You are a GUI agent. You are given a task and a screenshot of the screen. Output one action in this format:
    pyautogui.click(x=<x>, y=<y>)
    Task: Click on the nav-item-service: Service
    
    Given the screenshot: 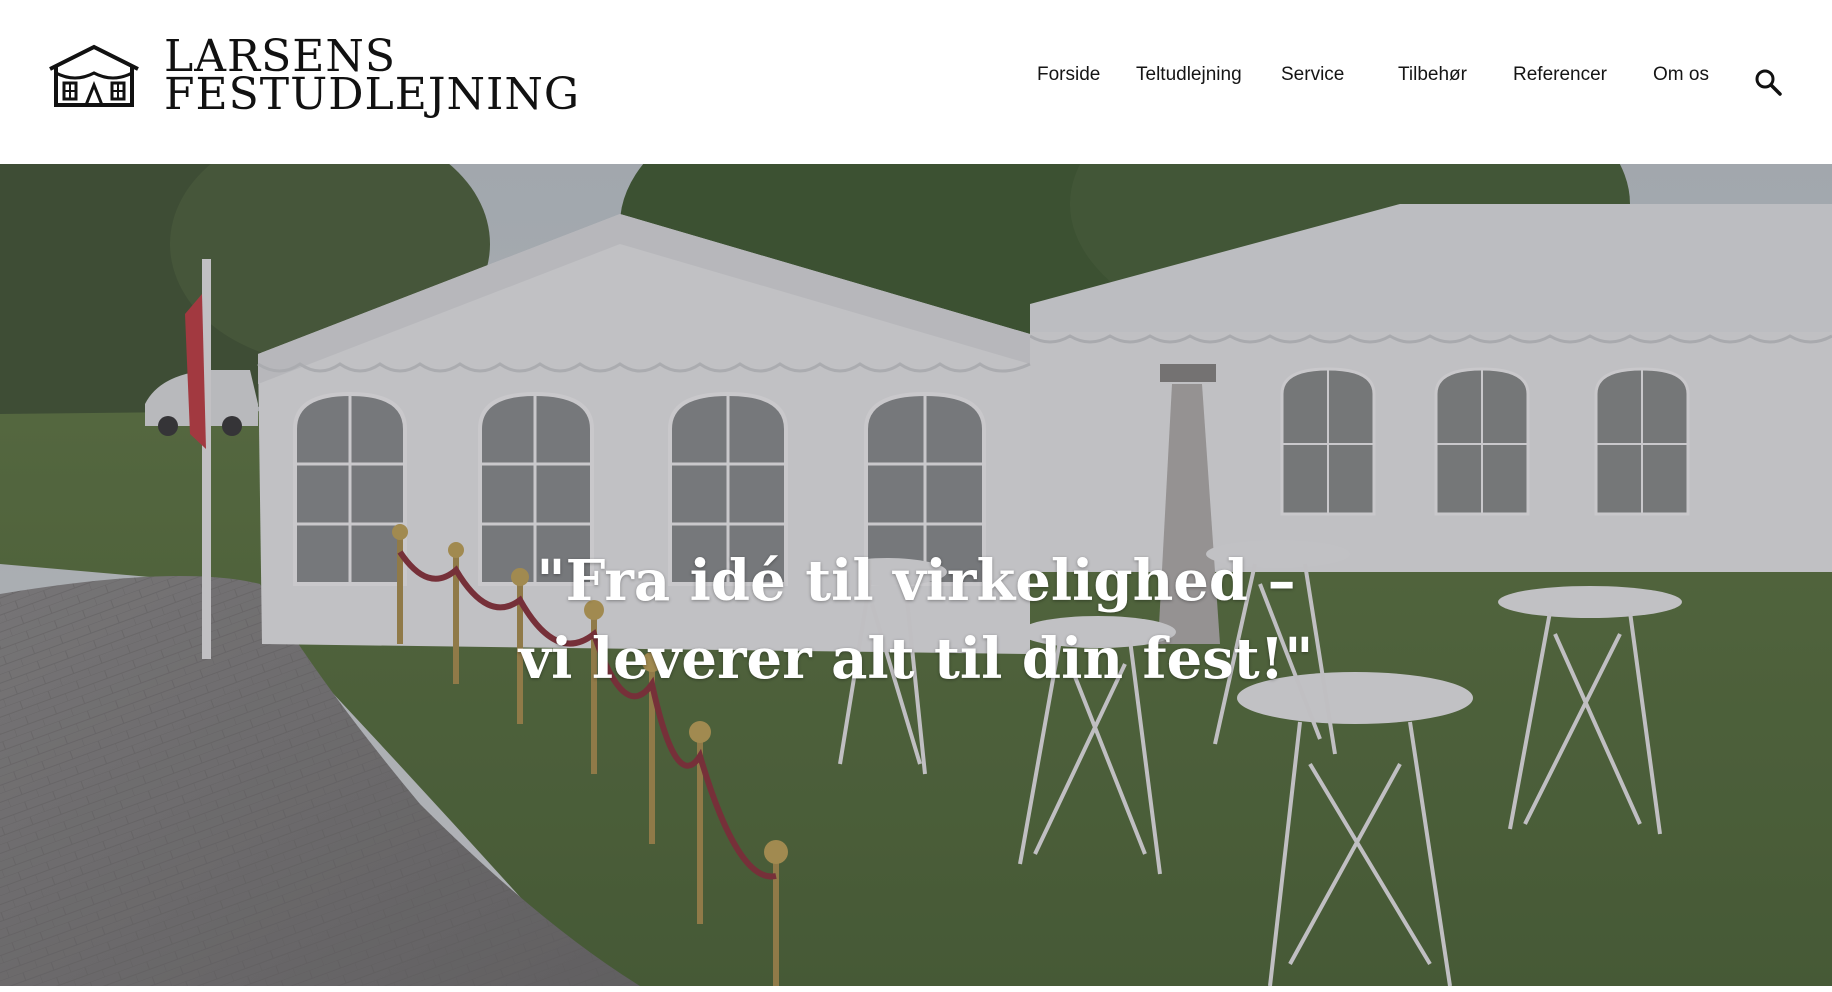 What is the action you would take?
    pyautogui.click(x=1312, y=75)
    